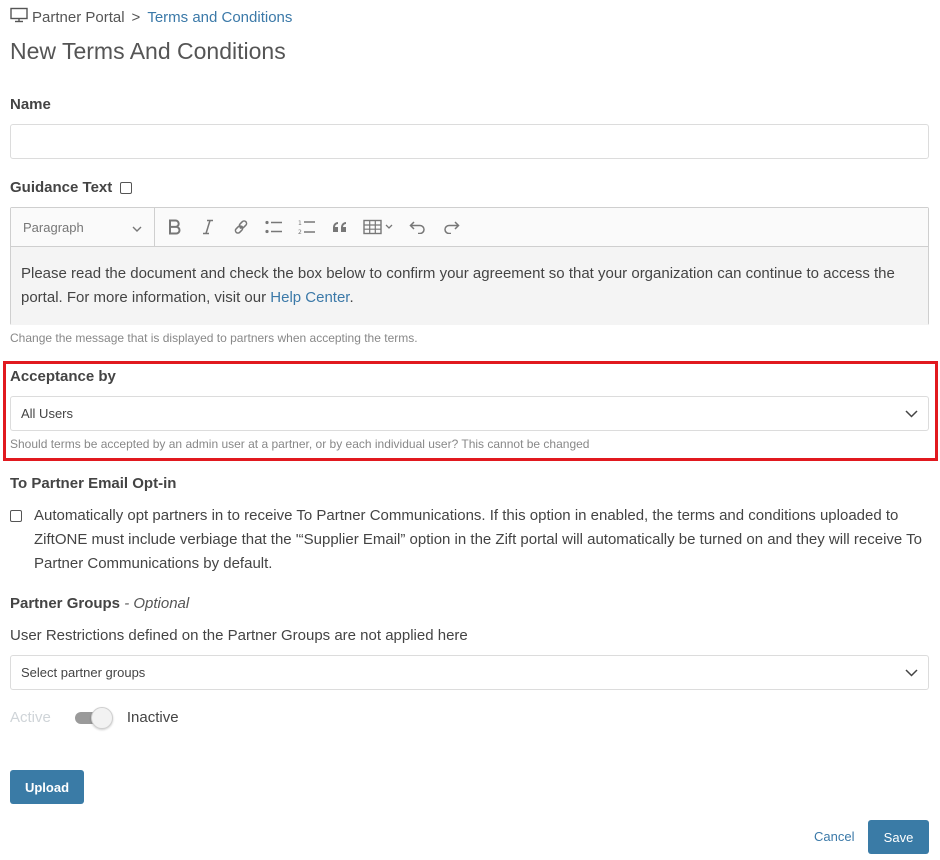 The image size is (940, 860). I want to click on status-toggle-row: Active Inactive, so click(94, 718).